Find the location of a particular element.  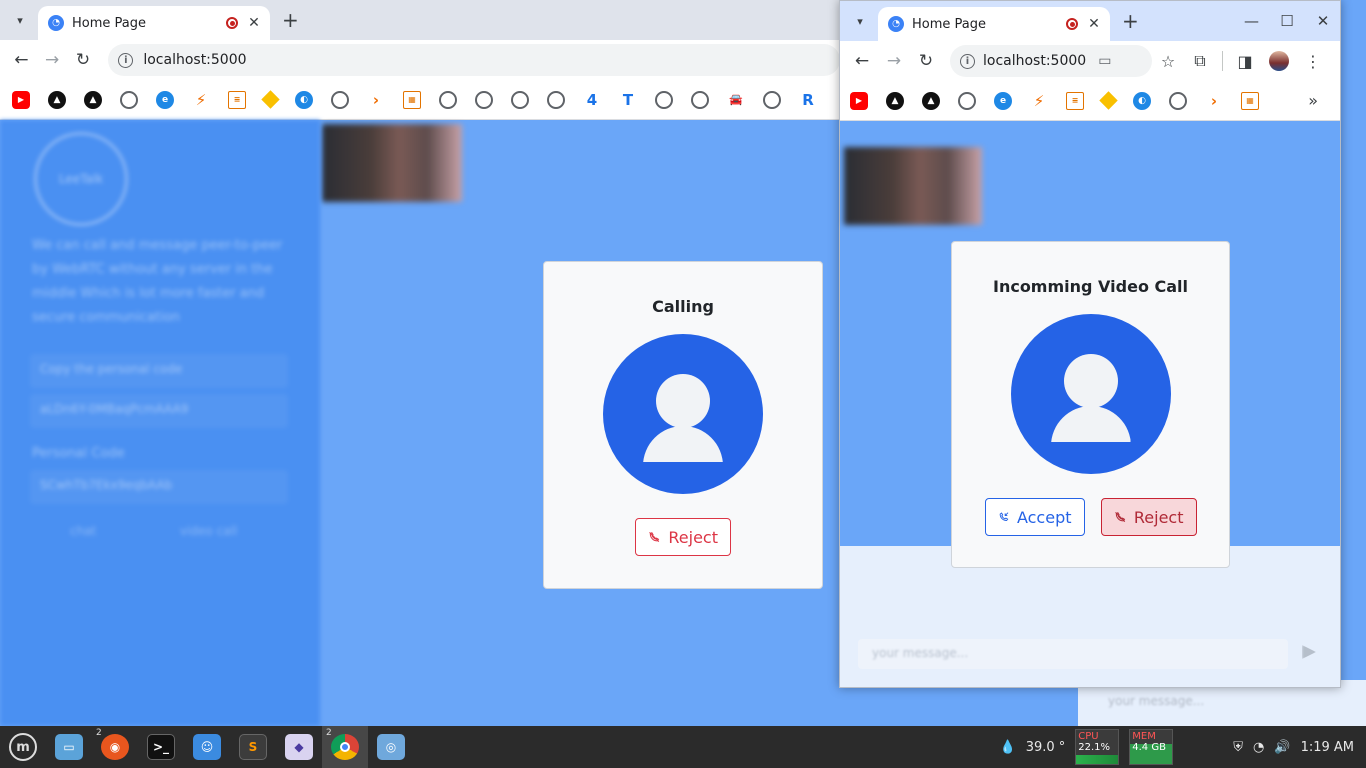

left-tab-strip: ▾ ◔ Home Page ✕ + is located at coordinates (420, 20).